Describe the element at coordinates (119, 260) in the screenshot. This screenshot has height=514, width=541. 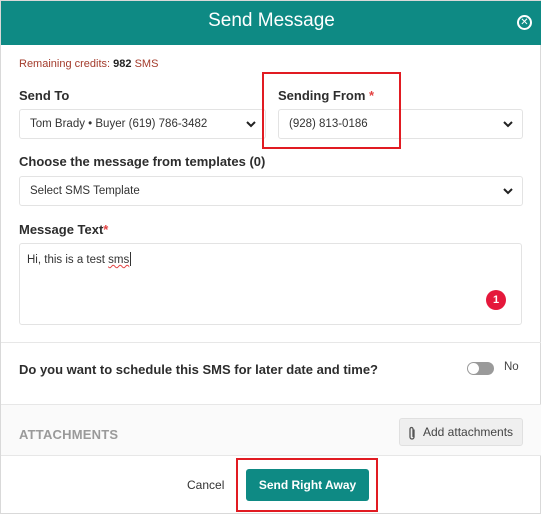
I see `misspelled-word: sms` at that location.